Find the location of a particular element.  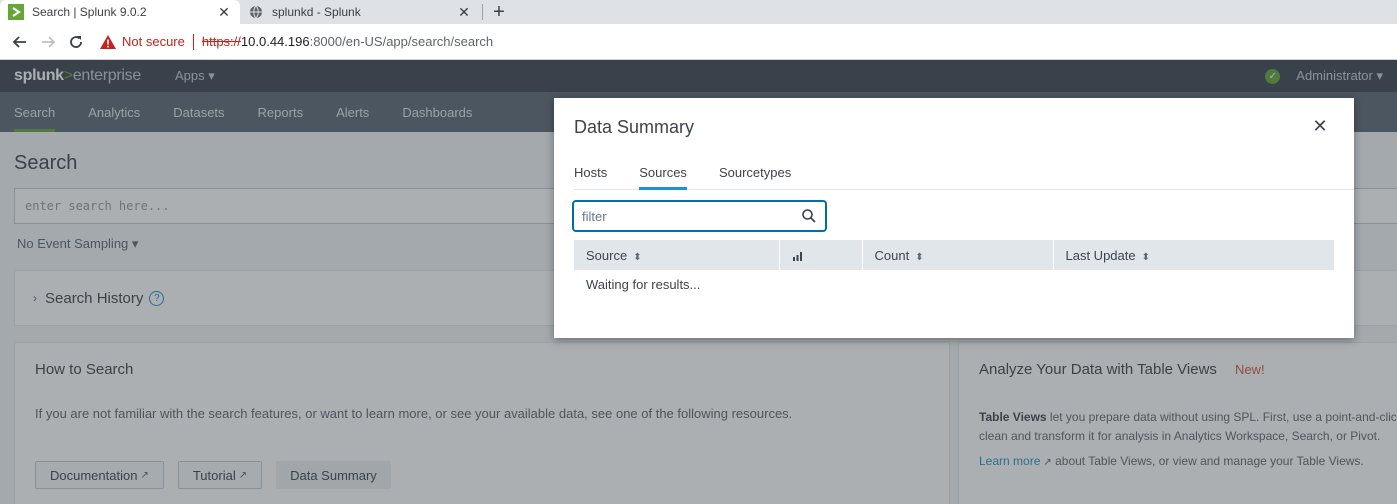

splunk-favicon-icon is located at coordinates (16, 12).